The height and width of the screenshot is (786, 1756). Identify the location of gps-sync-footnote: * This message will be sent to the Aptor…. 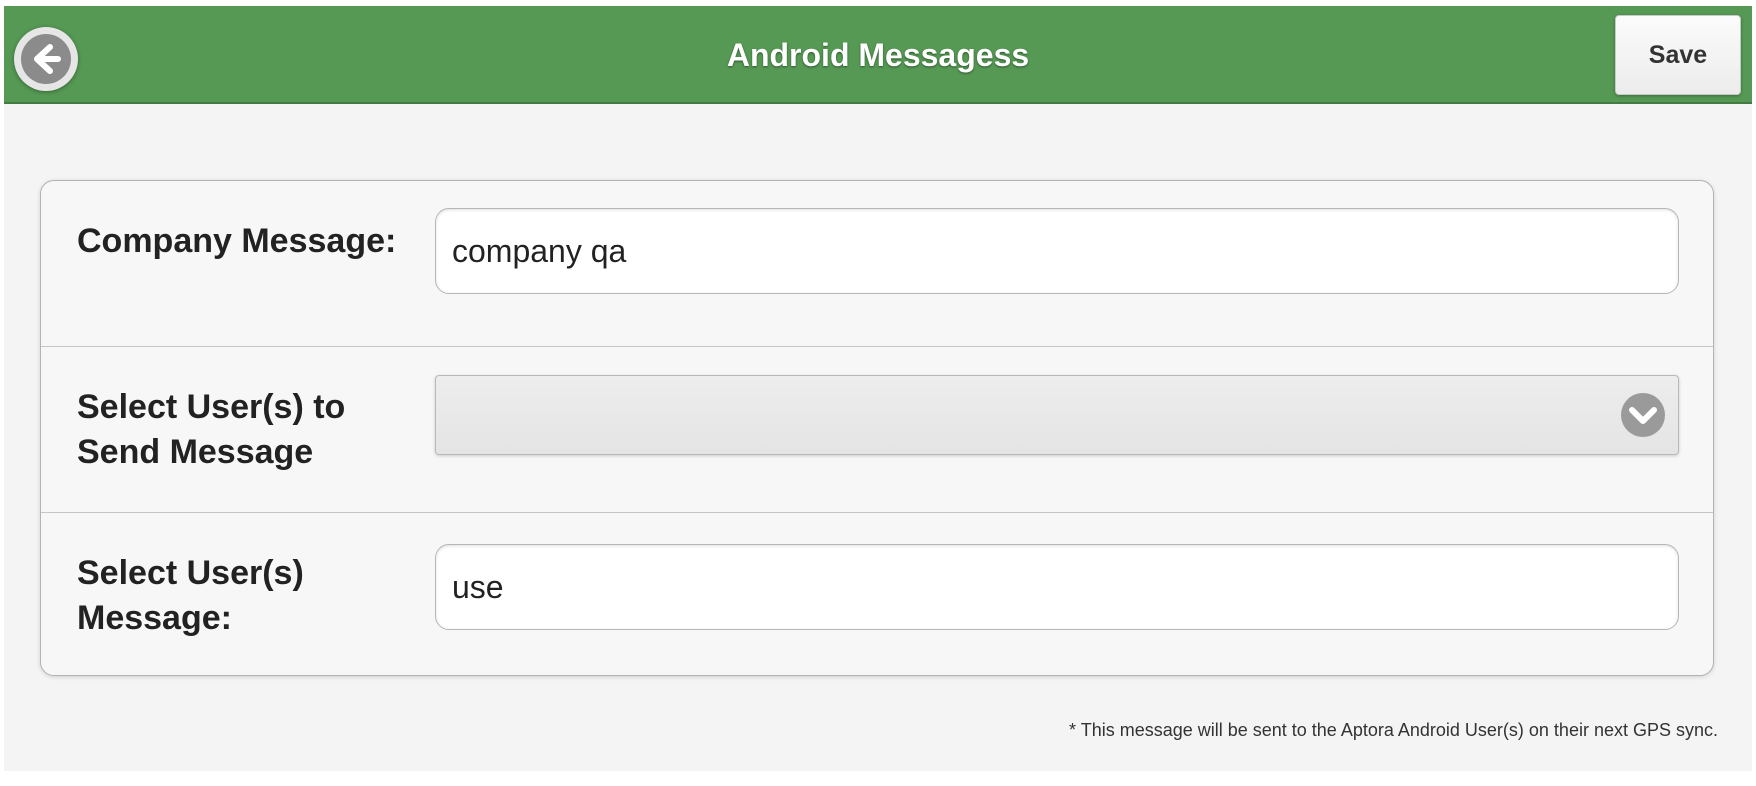
(1393, 730).